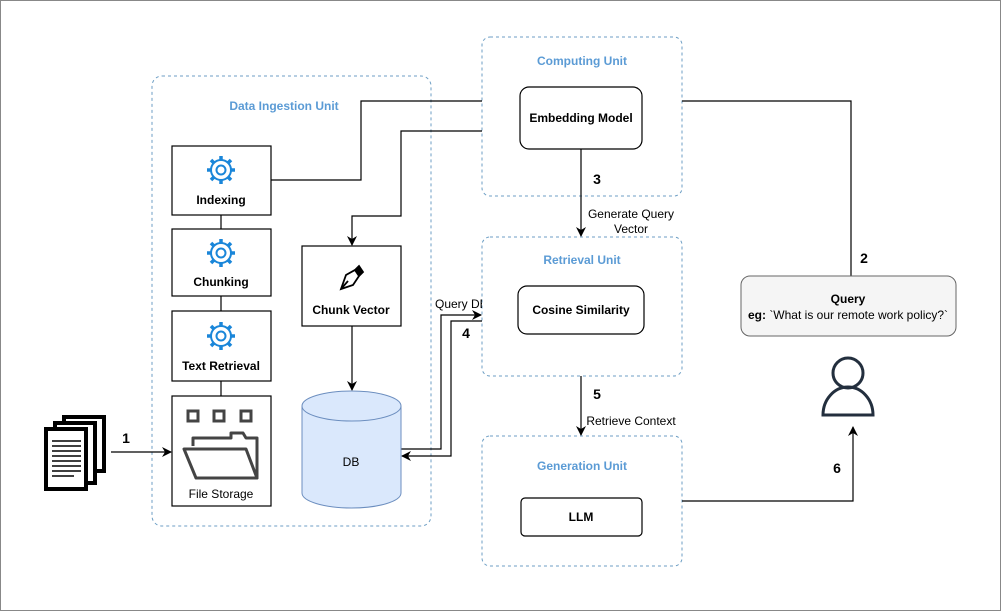 The image size is (1001, 611). I want to click on query-example: eg: `What is our remote work policy?`, so click(848, 315).